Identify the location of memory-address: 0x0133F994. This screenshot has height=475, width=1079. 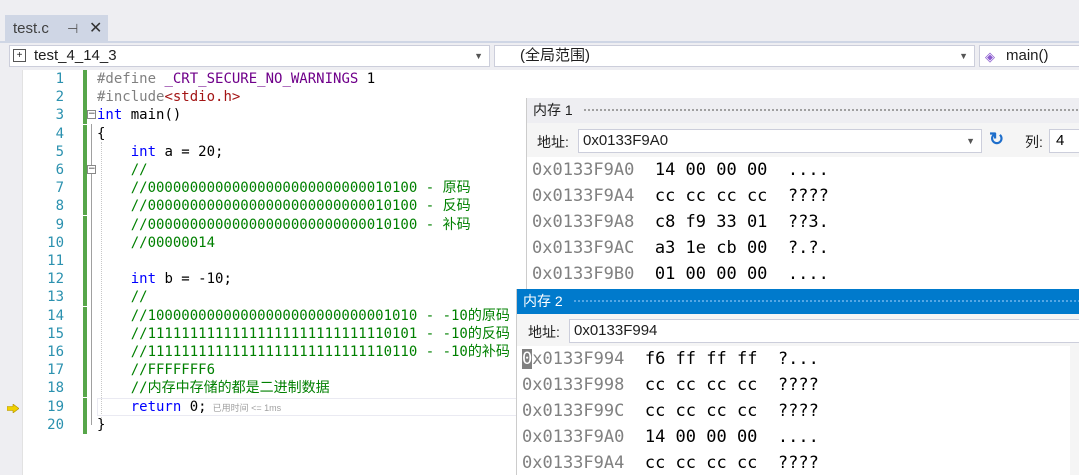
(573, 359).